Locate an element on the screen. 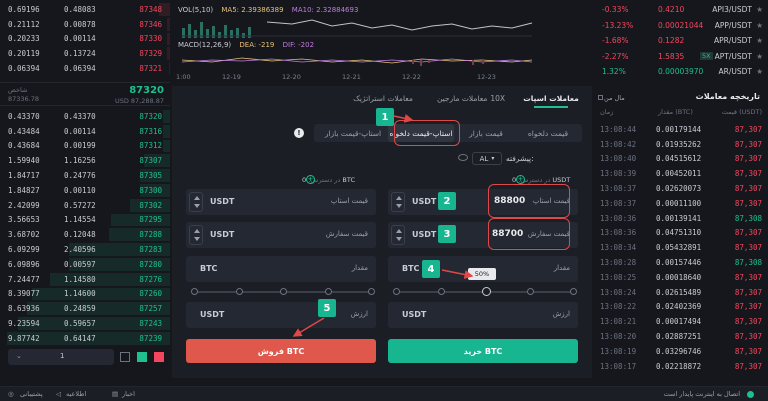 This screenshot has height=401, width=768. ob-amount: 0.06394 is located at coordinates (80, 69).